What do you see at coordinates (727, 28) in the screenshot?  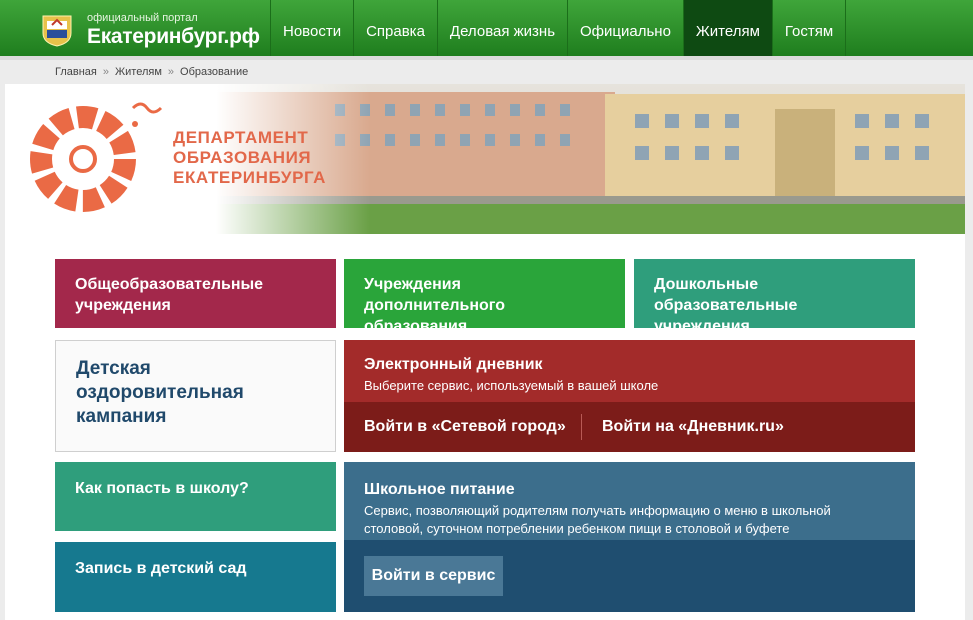 I see `nav-item-residents: Жителям` at bounding box center [727, 28].